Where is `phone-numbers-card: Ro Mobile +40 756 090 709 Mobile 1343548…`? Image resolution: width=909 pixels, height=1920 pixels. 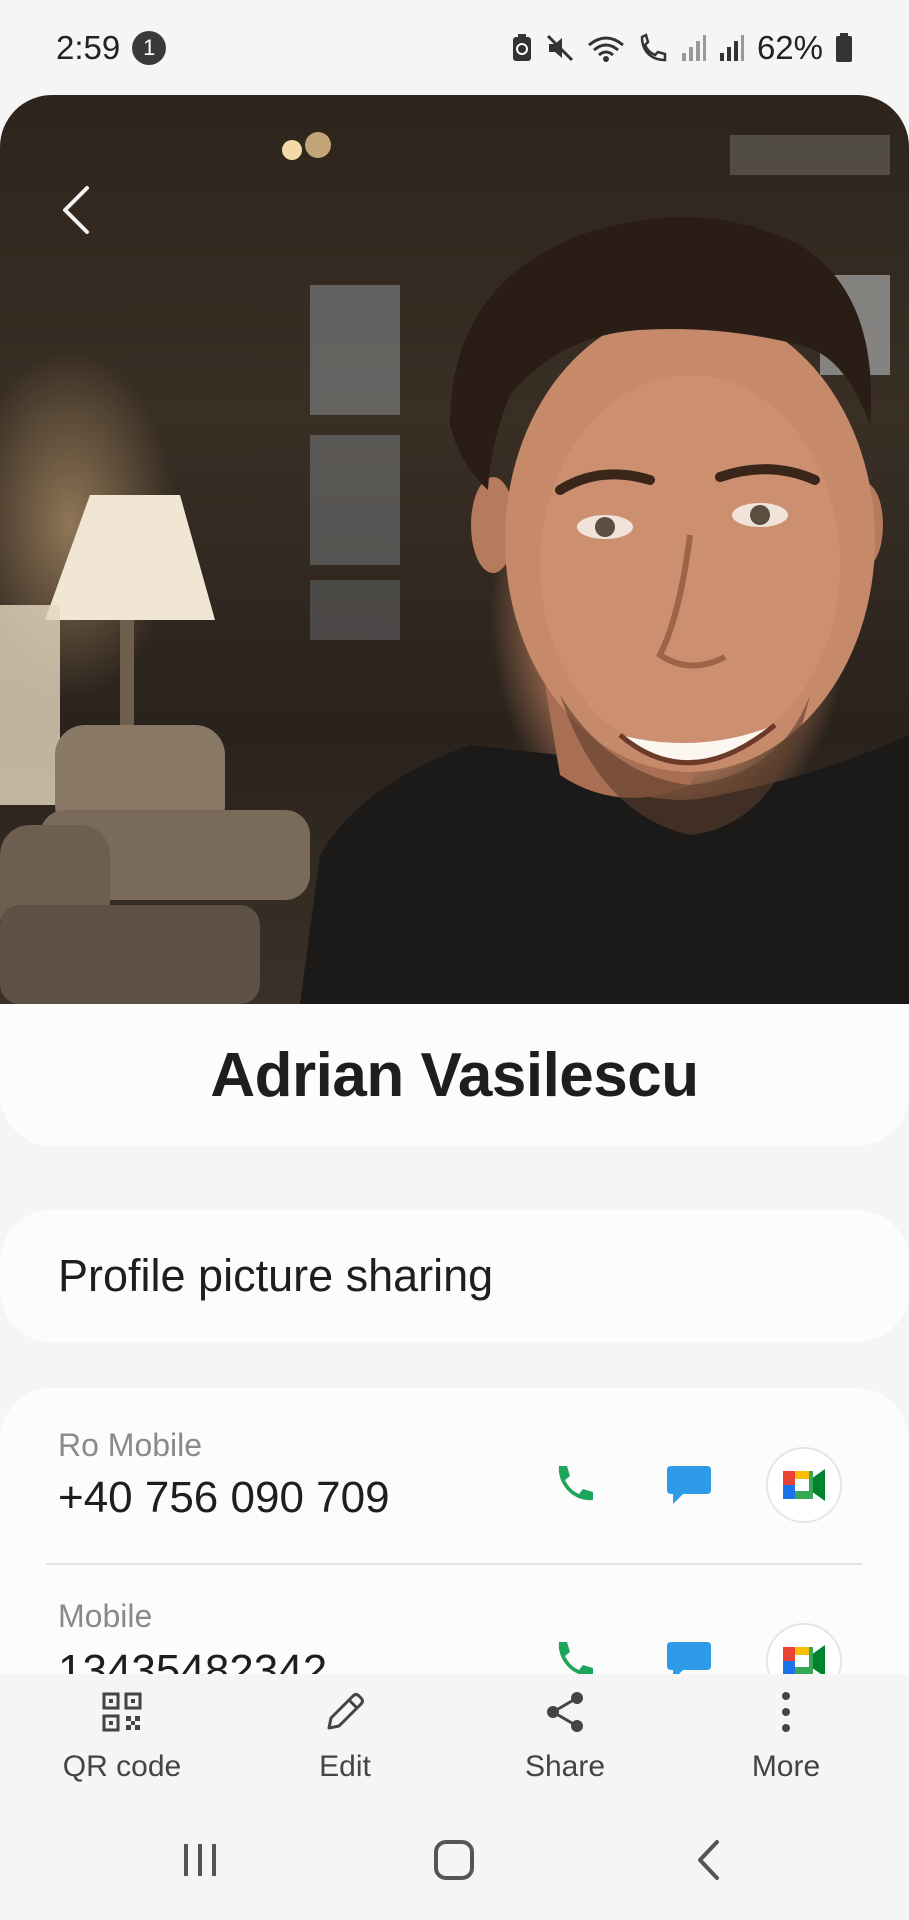 phone-numbers-card: Ro Mobile +40 756 090 709 Mobile 1343548… is located at coordinates (454, 1531).